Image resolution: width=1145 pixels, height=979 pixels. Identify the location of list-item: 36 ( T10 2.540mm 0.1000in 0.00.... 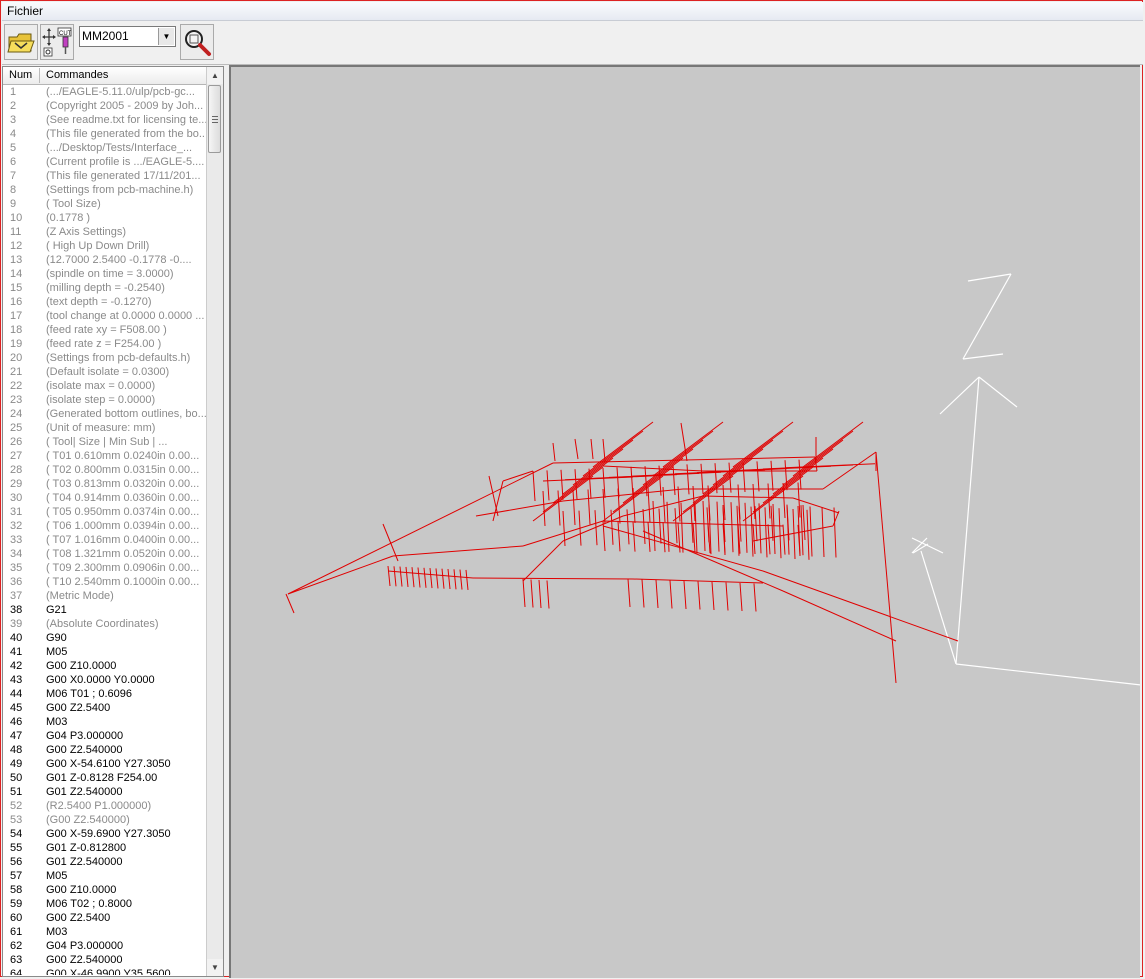
(105, 582).